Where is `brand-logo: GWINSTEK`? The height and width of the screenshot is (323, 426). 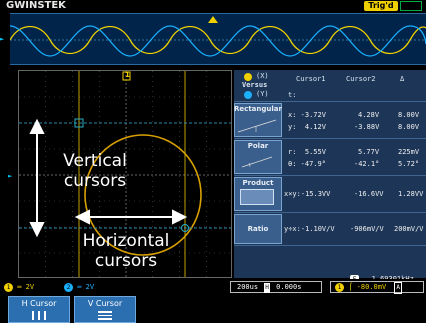 brand-logo: GWINSTEK is located at coordinates (36, 5).